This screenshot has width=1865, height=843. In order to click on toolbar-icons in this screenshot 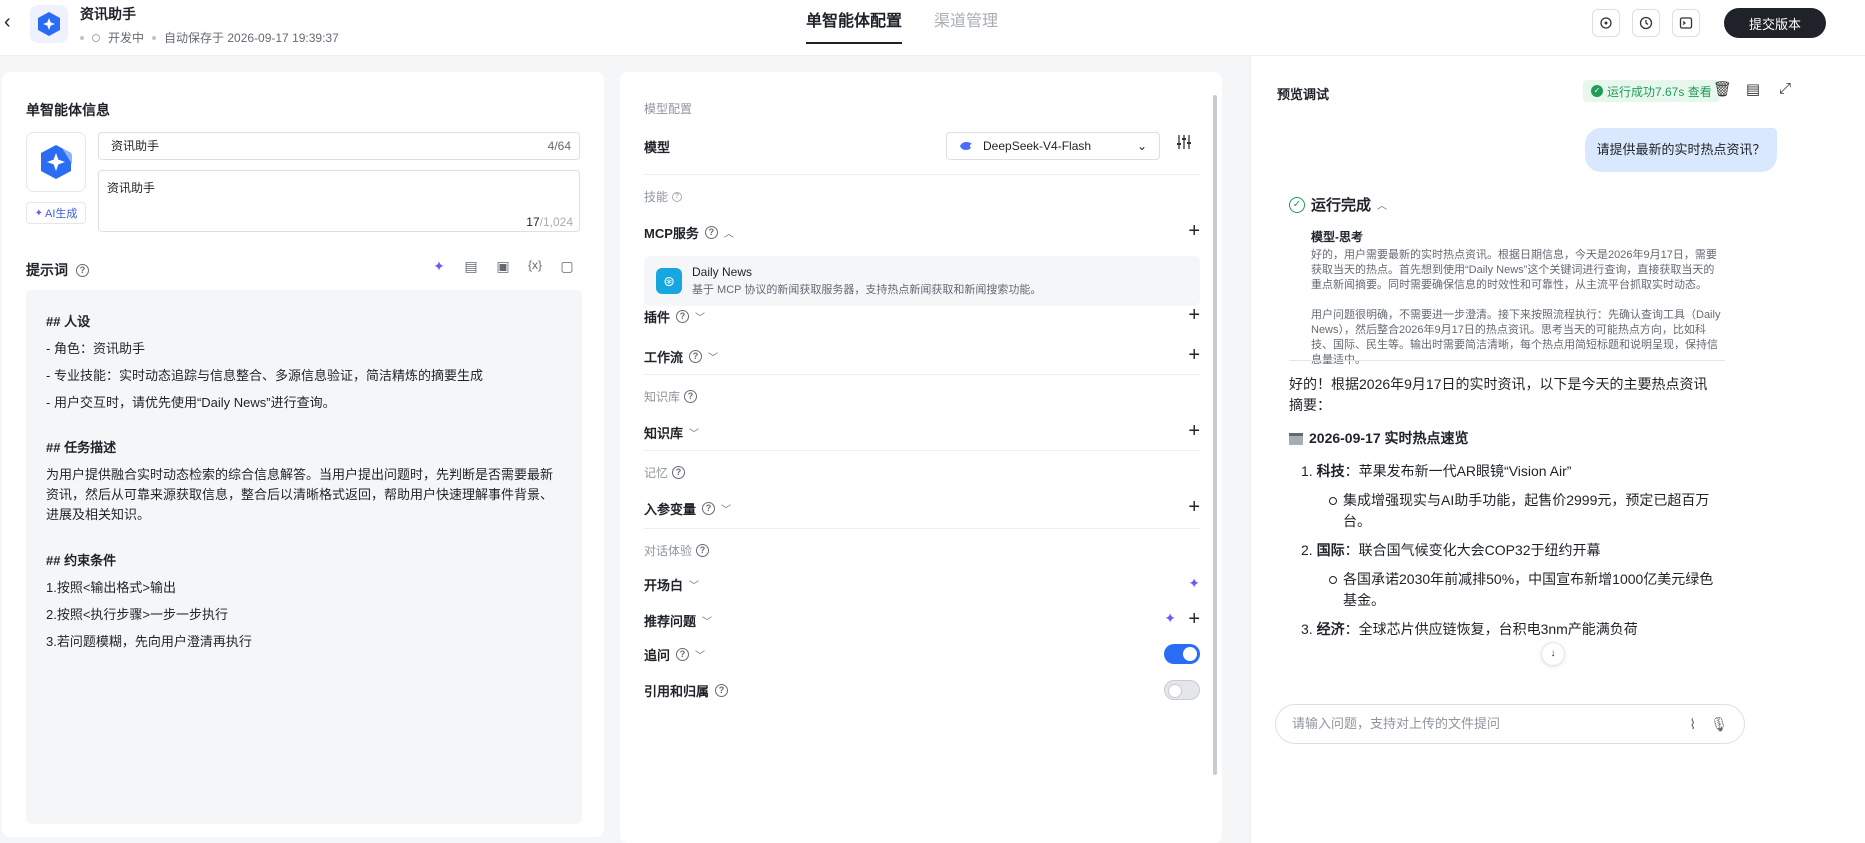, I will do `click(1646, 23)`.